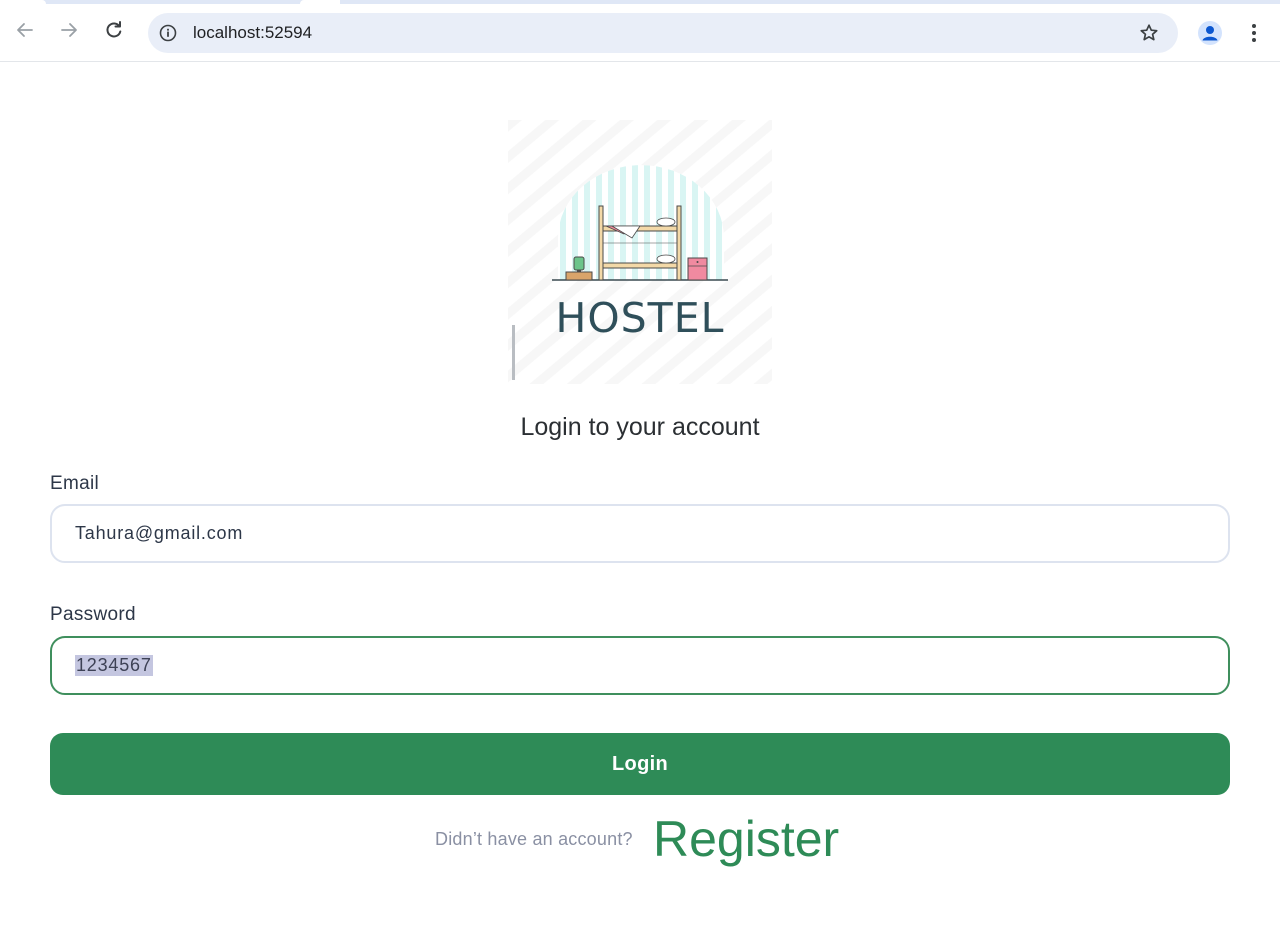 This screenshot has height=931, width=1280. What do you see at coordinates (640, 665) in the screenshot?
I see `password-field: 1234567` at bounding box center [640, 665].